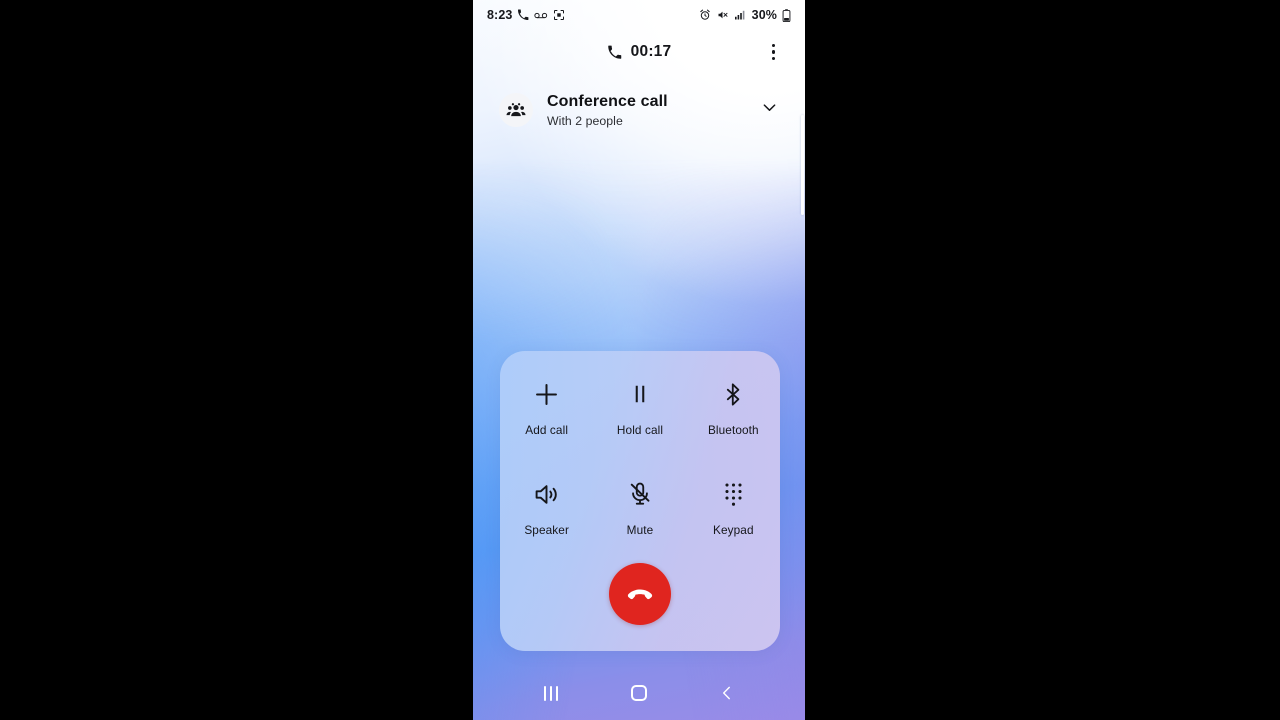  I want to click on alarm-icon, so click(704, 14).